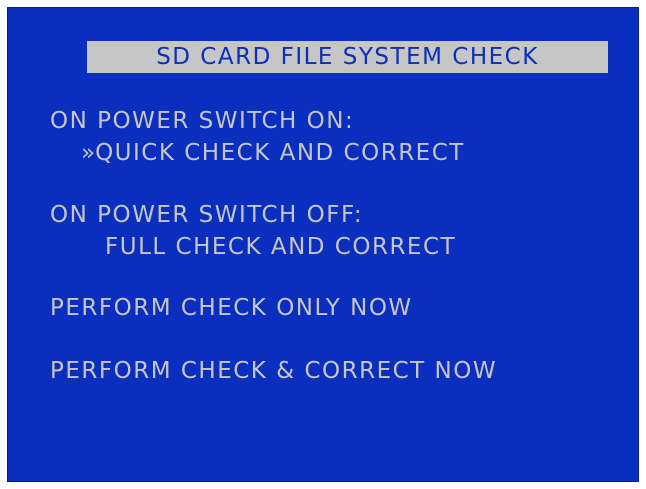 The image size is (646, 489). Describe the element at coordinates (273, 153) in the screenshot. I see `power-on-option: »QUICK CHECK AND CORRECT` at that location.